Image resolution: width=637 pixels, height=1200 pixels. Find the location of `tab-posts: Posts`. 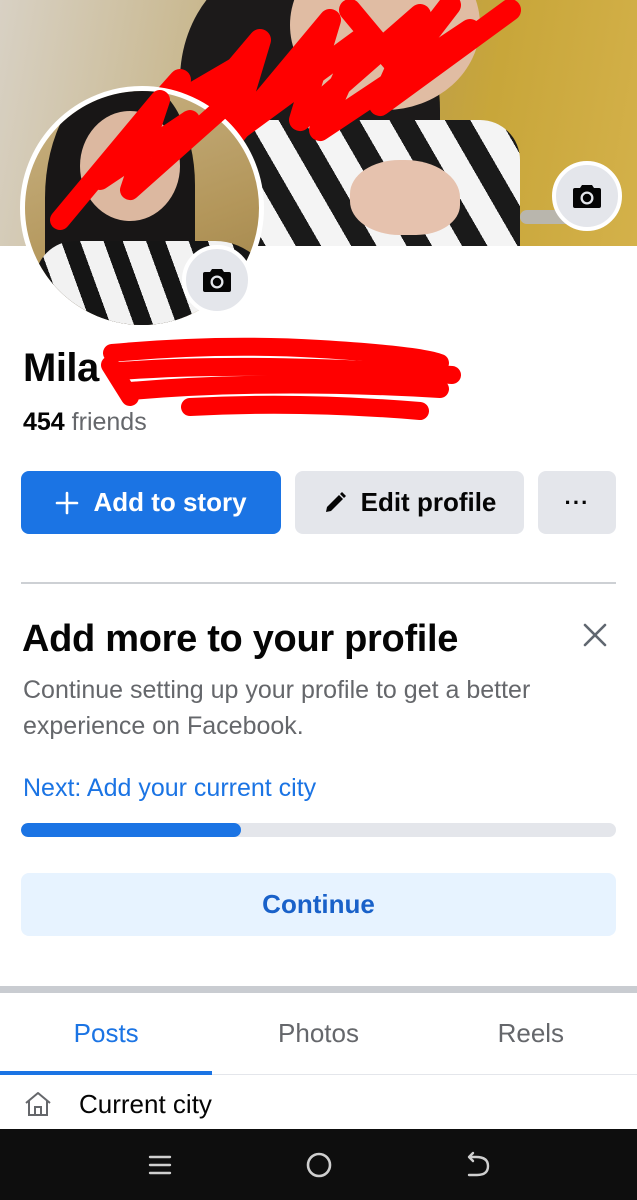

tab-posts: Posts is located at coordinates (106, 1034).